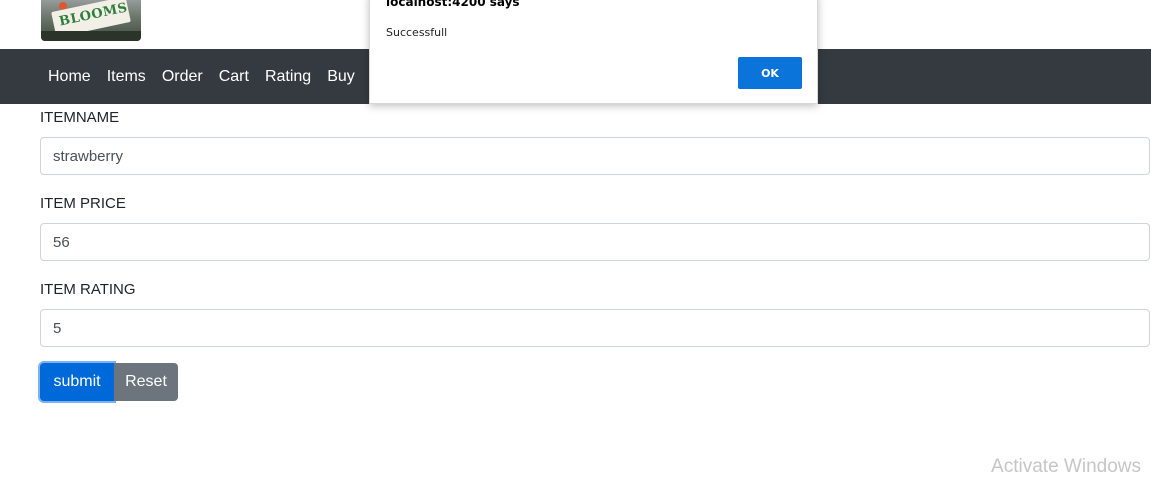 The image size is (1151, 484). What do you see at coordinates (83, 203) in the screenshot?
I see `item-price-label: ITEM PRICE` at bounding box center [83, 203].